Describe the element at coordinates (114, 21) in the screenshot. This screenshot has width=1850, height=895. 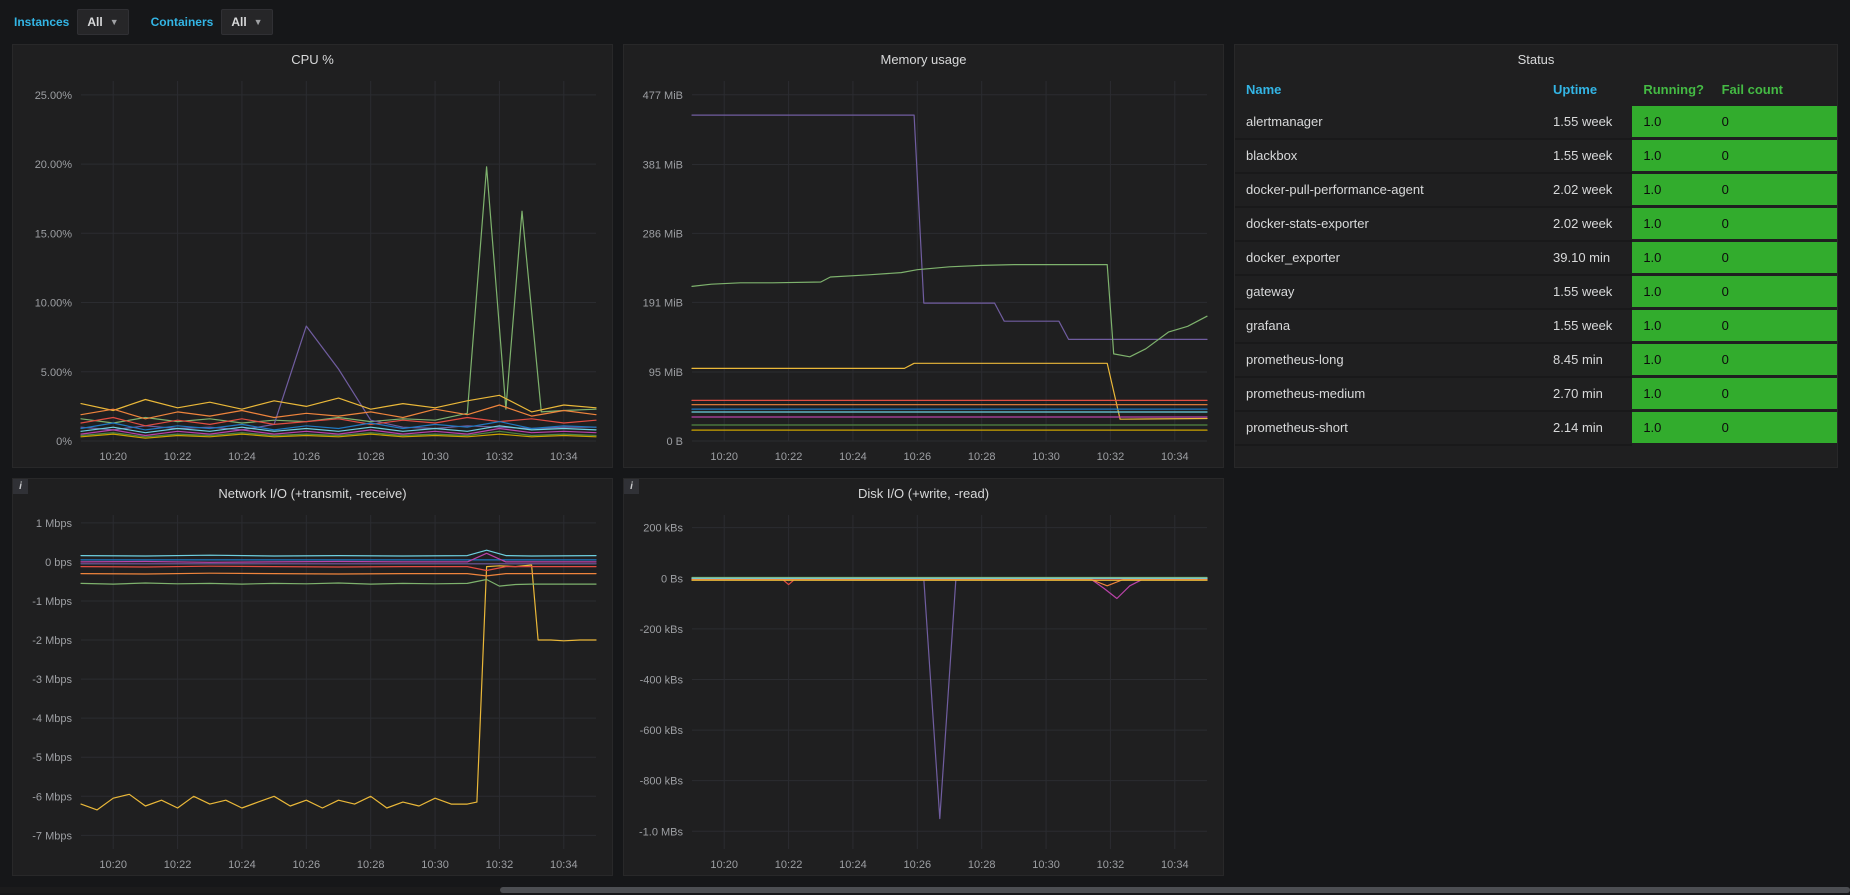
I see `chevron-down-icon: ▼` at that location.